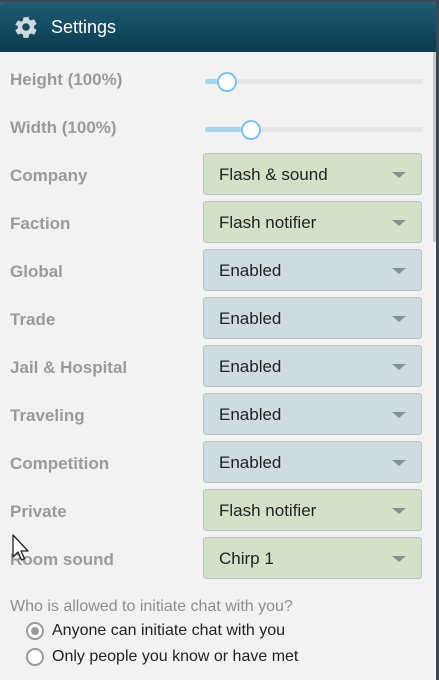 The height and width of the screenshot is (680, 439). I want to click on slider-track, so click(314, 81).